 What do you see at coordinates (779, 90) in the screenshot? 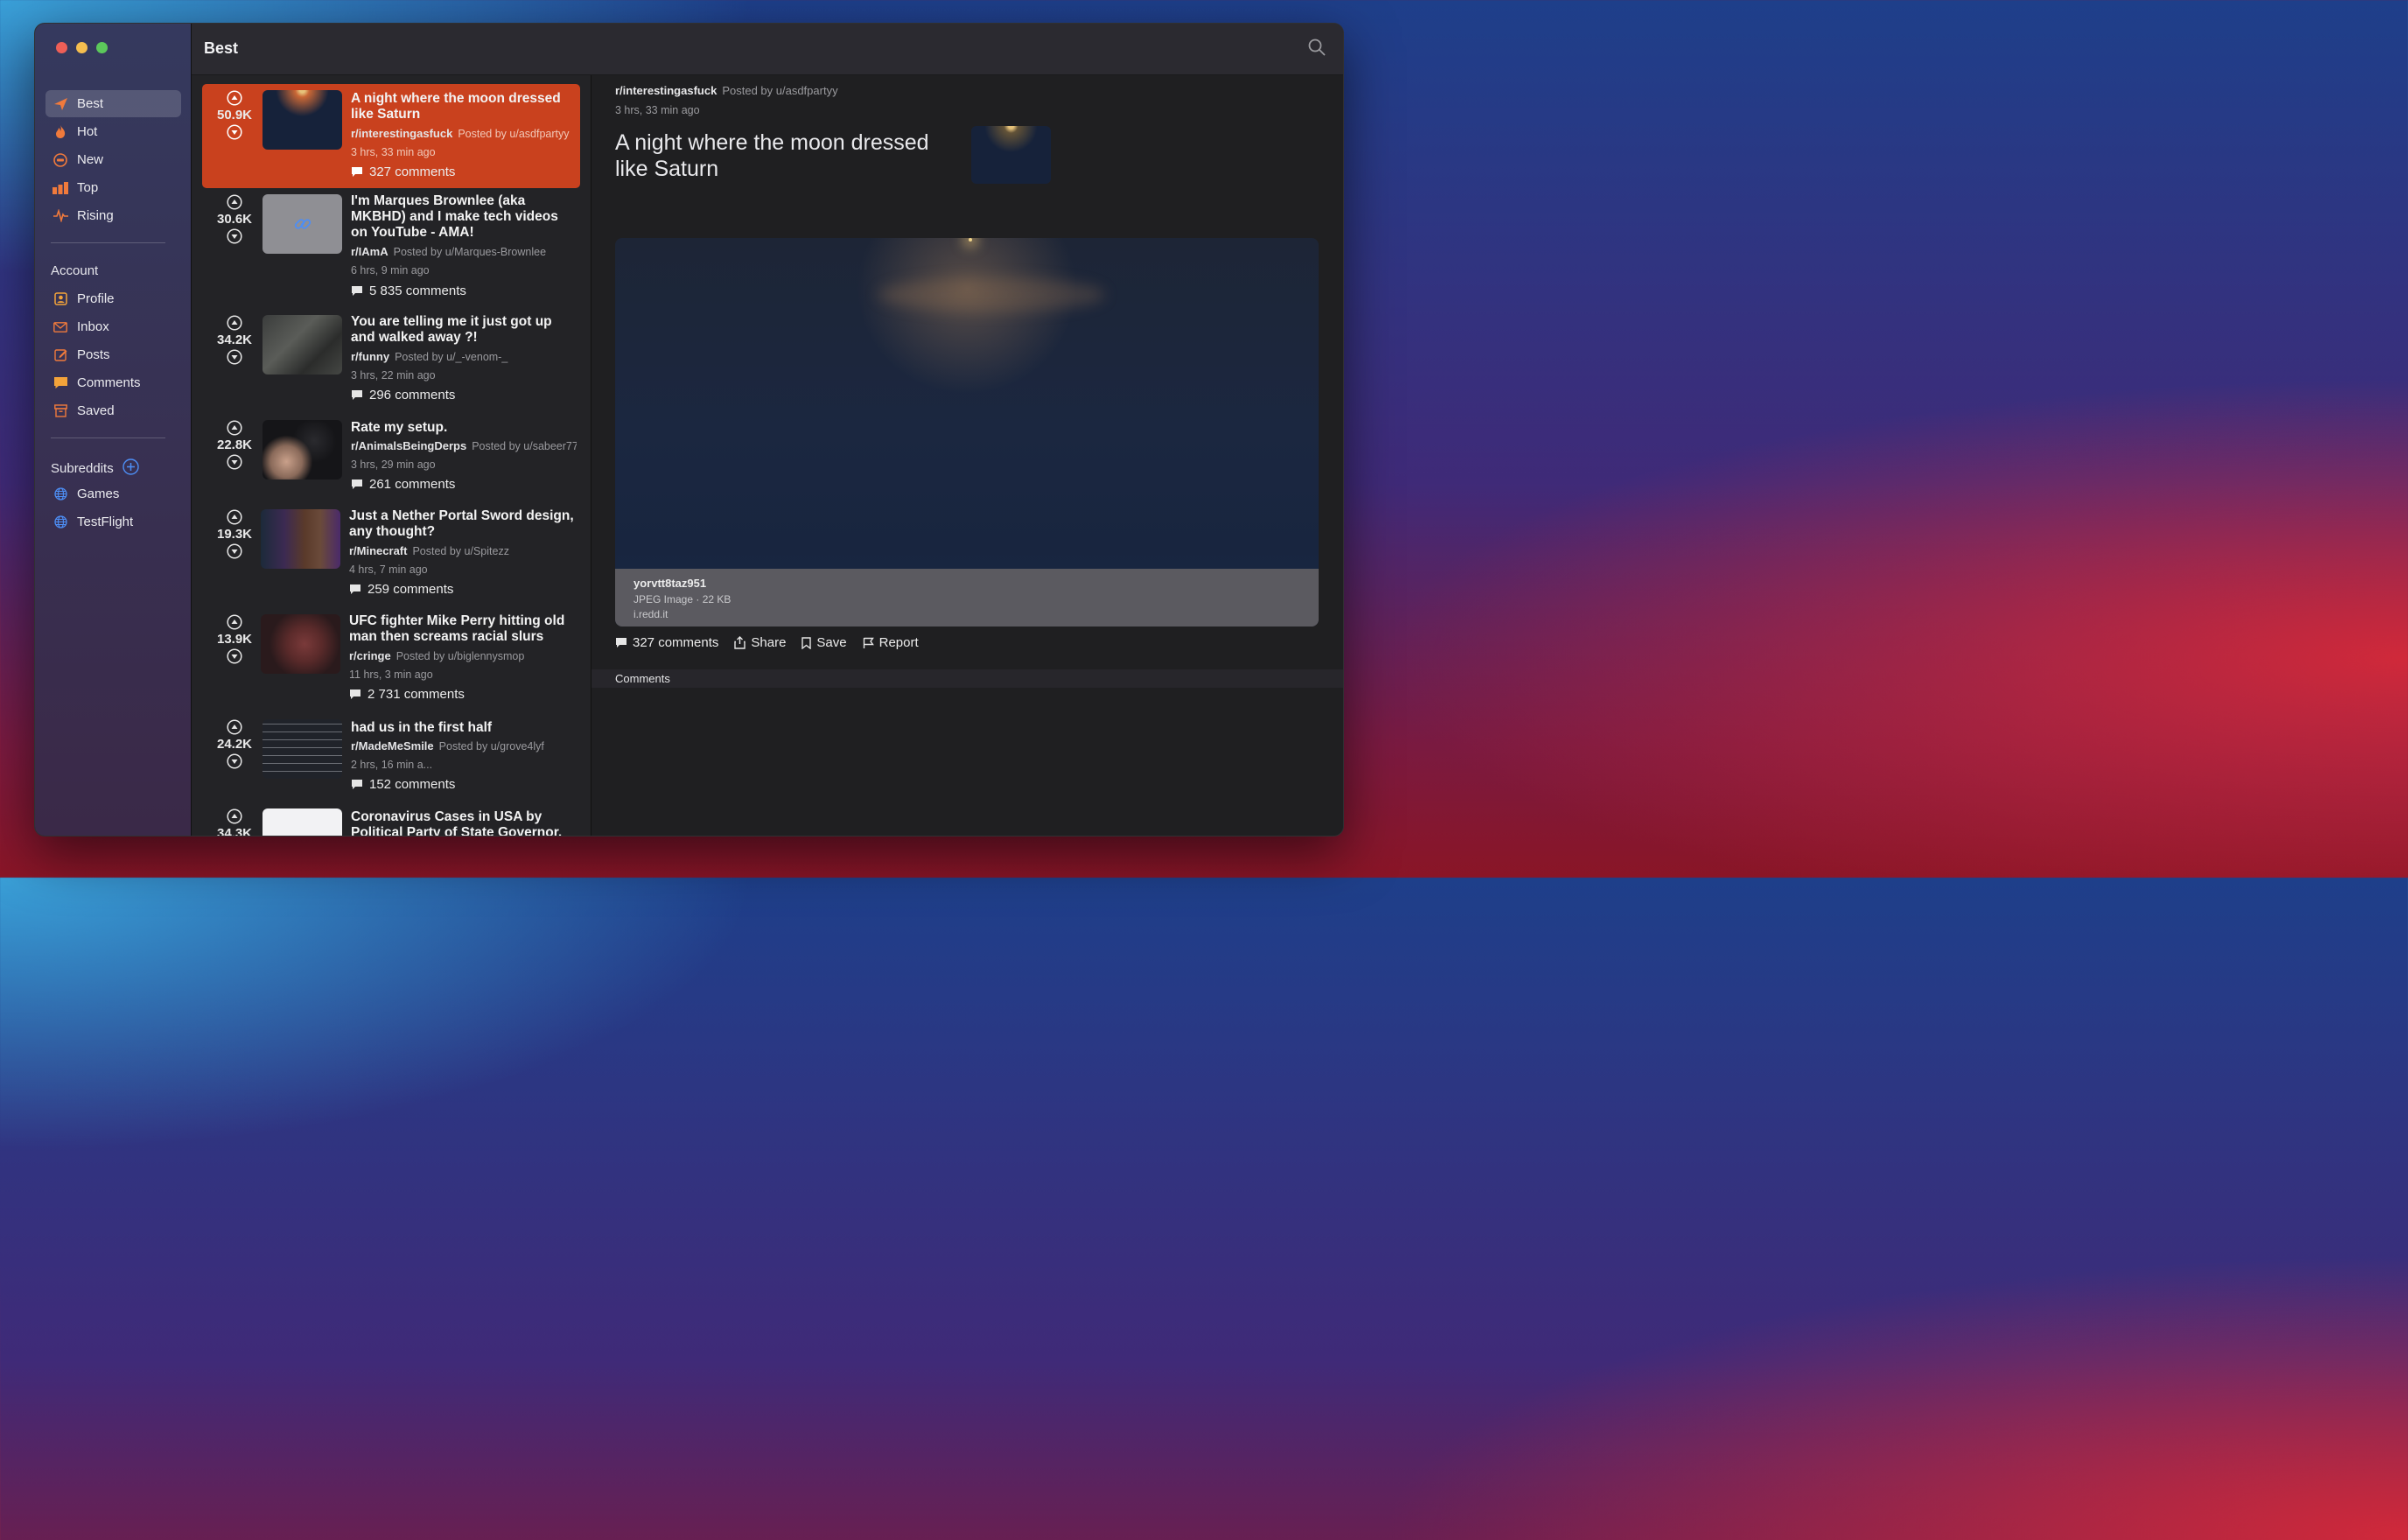
I see `detail-author: Posted by u/asdfpartyy` at bounding box center [779, 90].